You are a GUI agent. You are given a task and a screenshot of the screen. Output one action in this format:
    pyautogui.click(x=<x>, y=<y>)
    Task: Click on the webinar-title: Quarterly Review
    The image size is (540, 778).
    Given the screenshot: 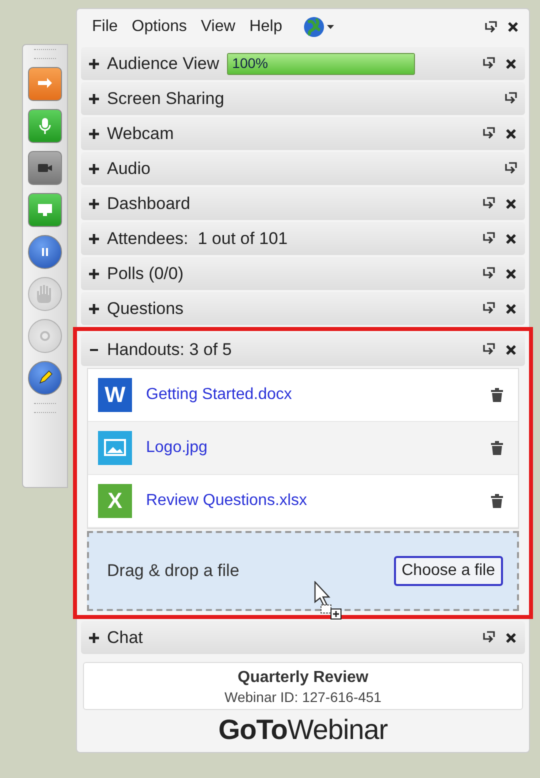 What is the action you would take?
    pyautogui.click(x=303, y=678)
    